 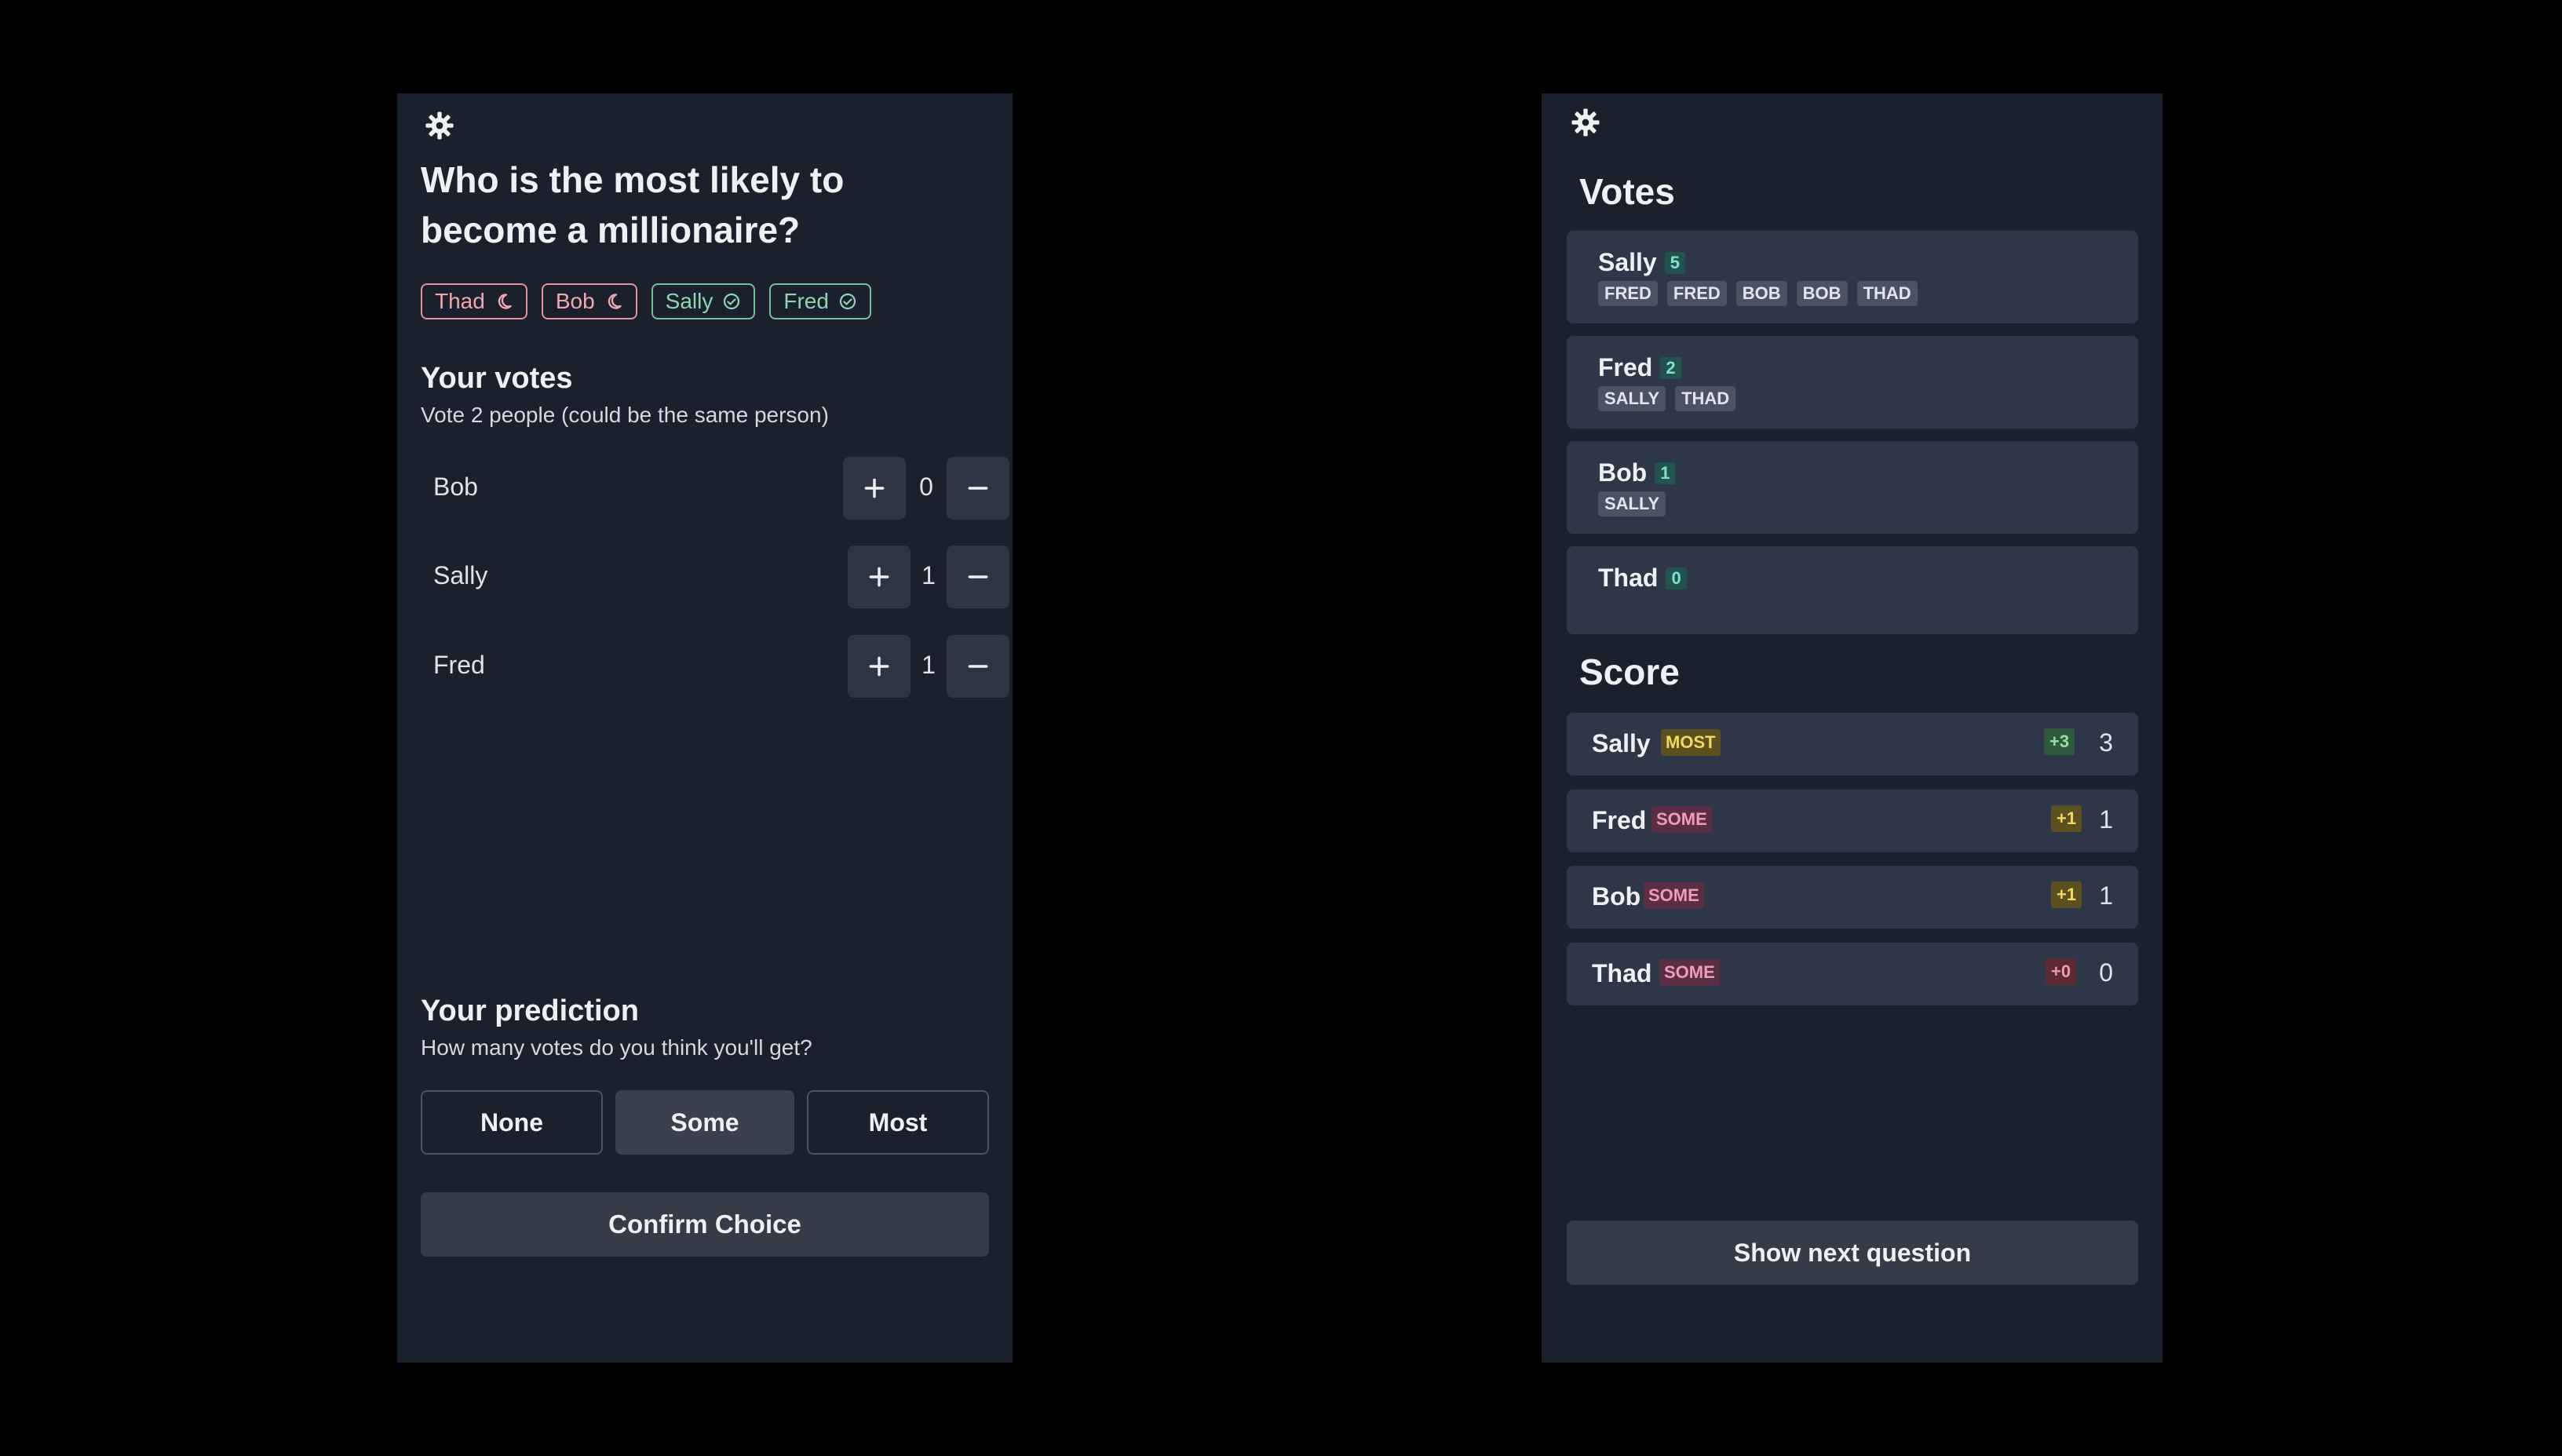 I want to click on vote-row-sally: Sally 1, so click(x=721, y=577).